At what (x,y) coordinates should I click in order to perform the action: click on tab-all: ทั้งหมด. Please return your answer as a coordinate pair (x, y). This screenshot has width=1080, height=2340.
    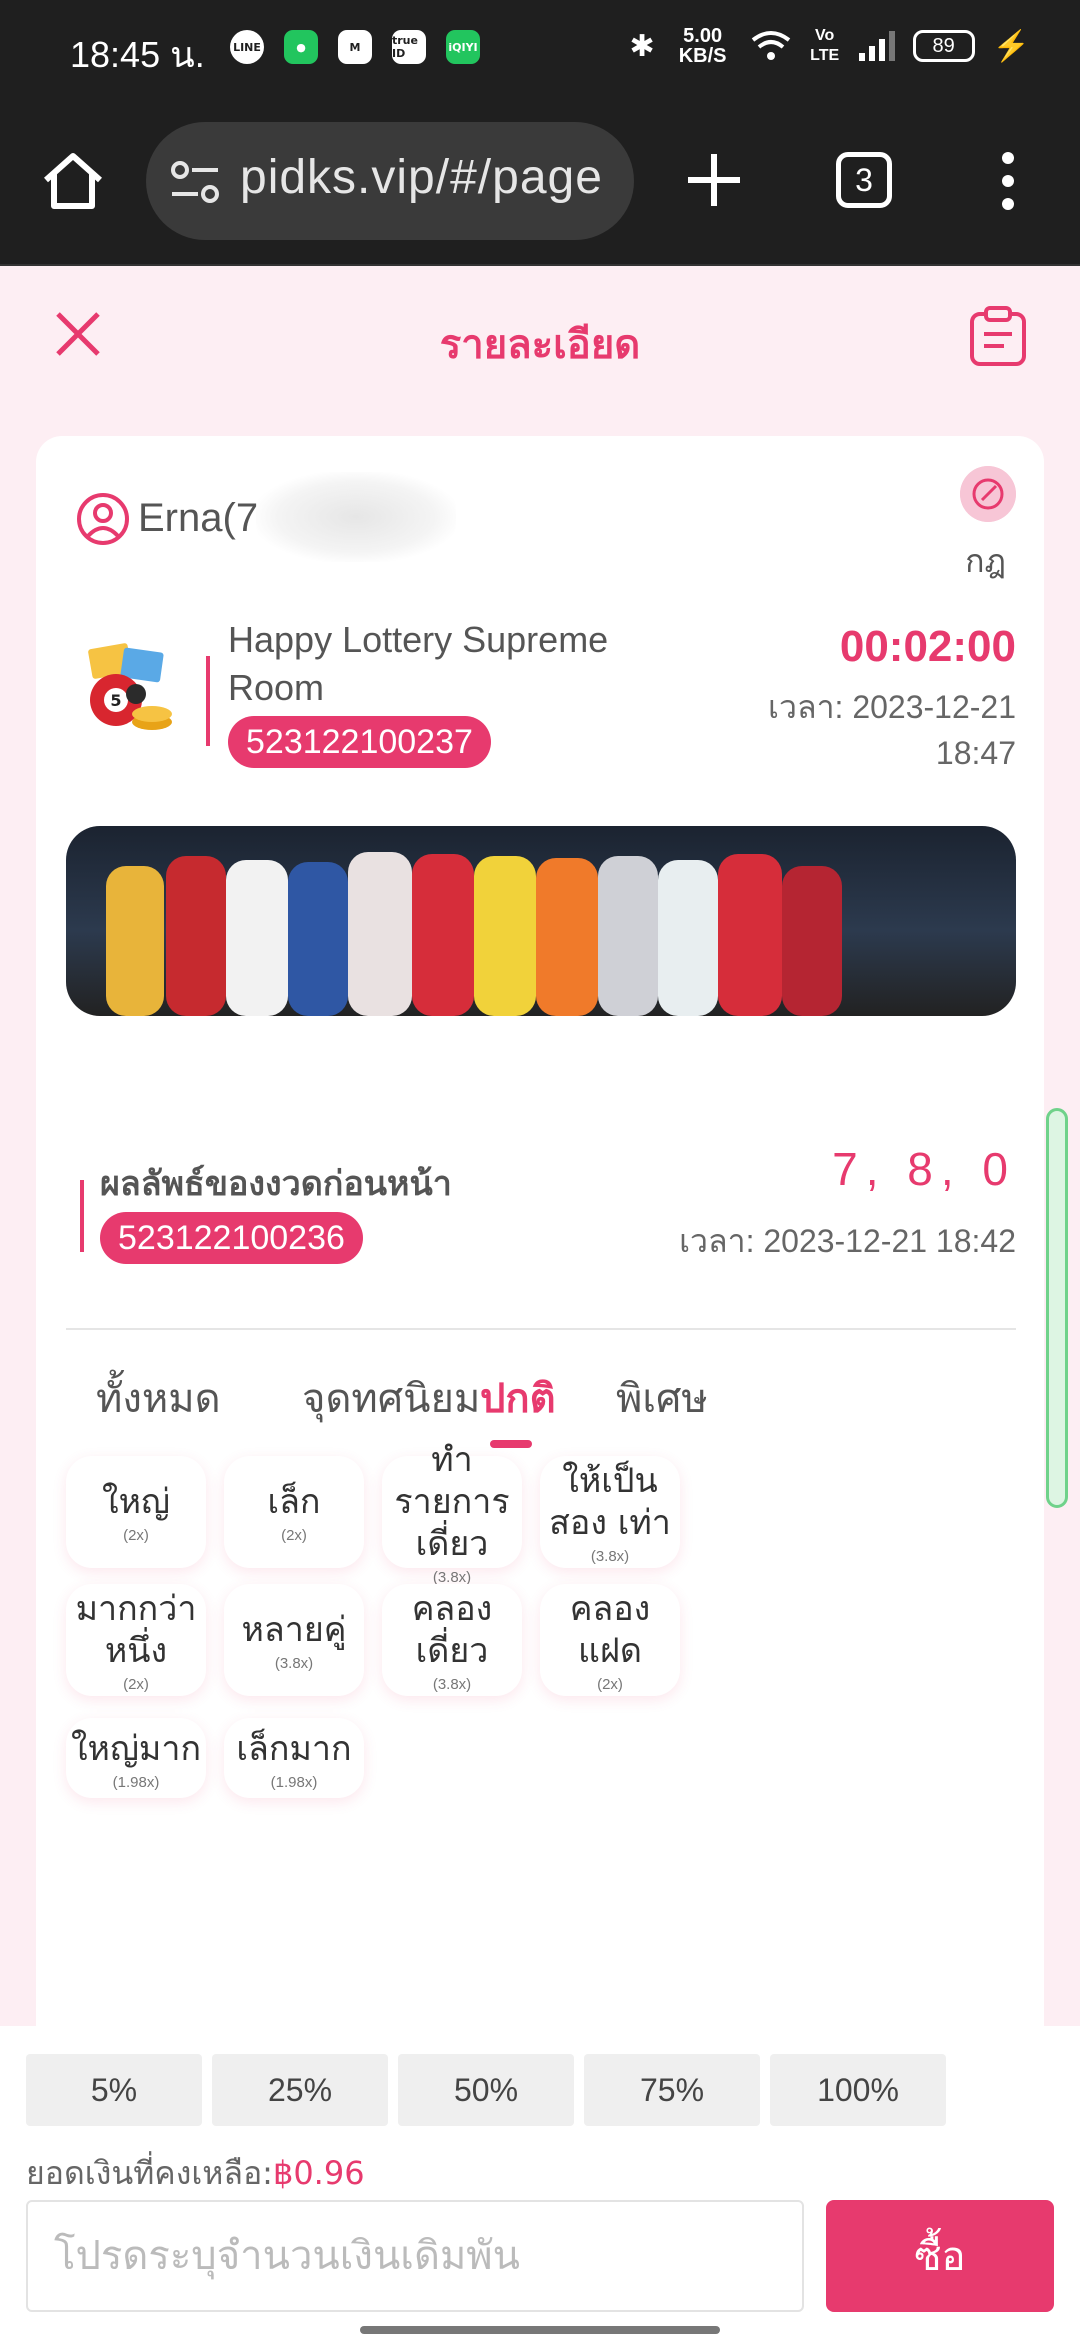
    Looking at the image, I should click on (158, 1398).